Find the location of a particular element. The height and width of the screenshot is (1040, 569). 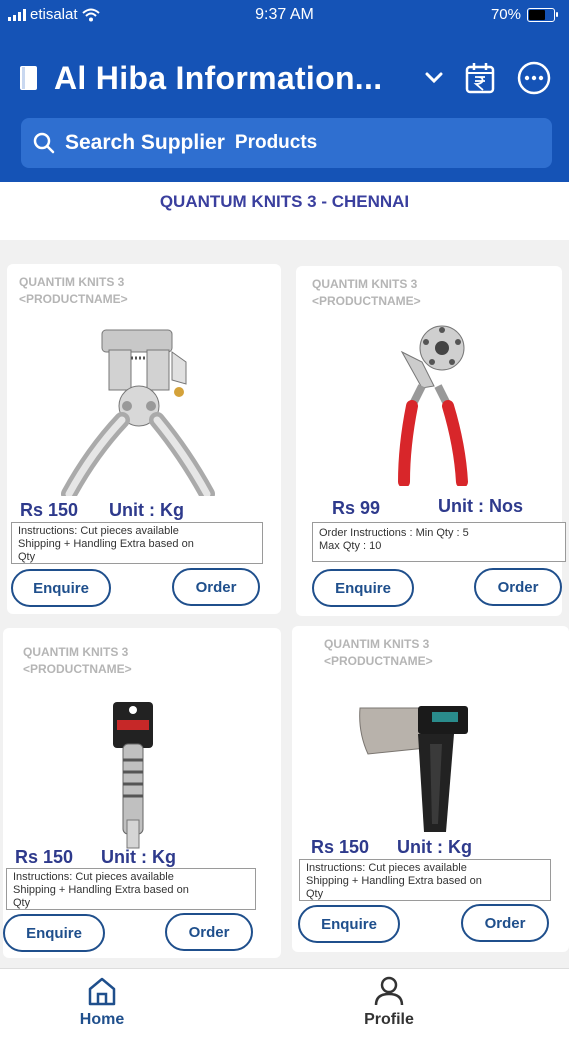

more-options-icon is located at coordinates (534, 78).